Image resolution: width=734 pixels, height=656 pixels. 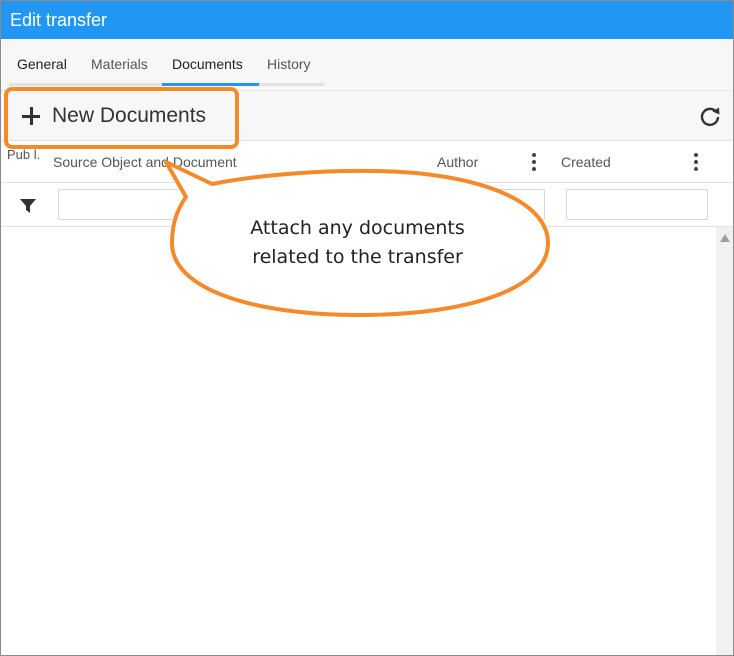 What do you see at coordinates (534, 162) in the screenshot?
I see `author-column-menu-icon` at bounding box center [534, 162].